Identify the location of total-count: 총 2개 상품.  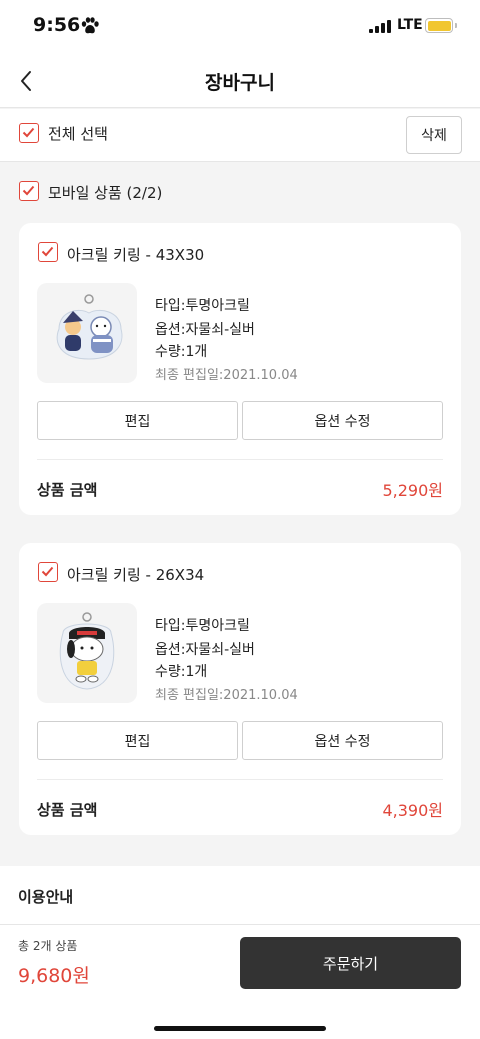
(48, 946).